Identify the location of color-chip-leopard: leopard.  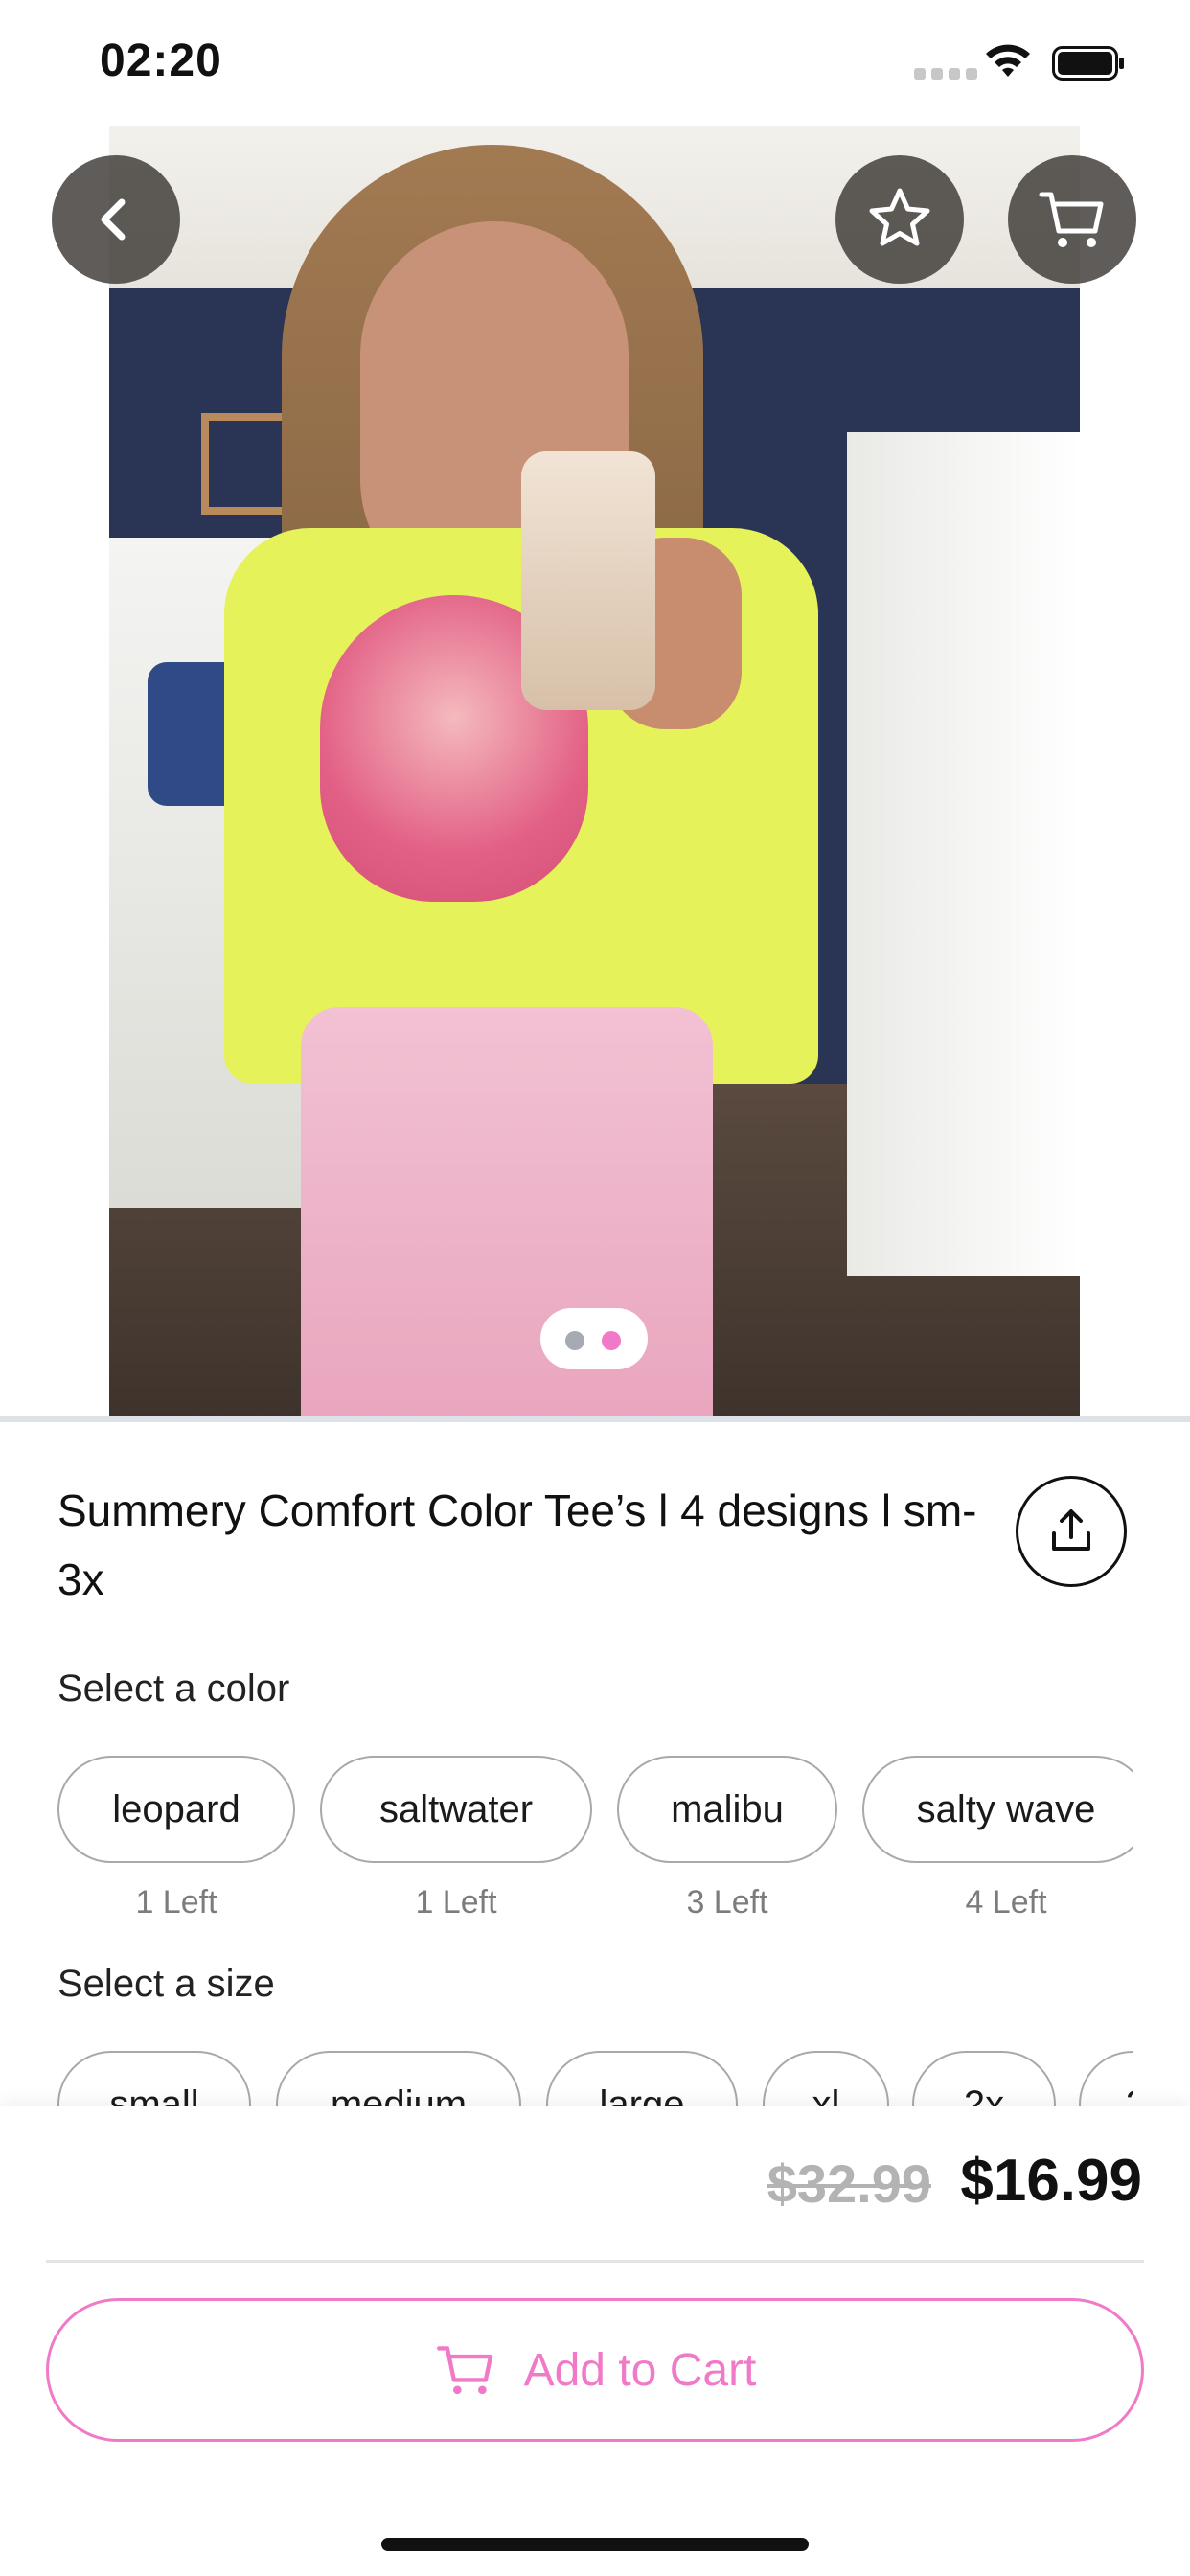
(176, 1809).